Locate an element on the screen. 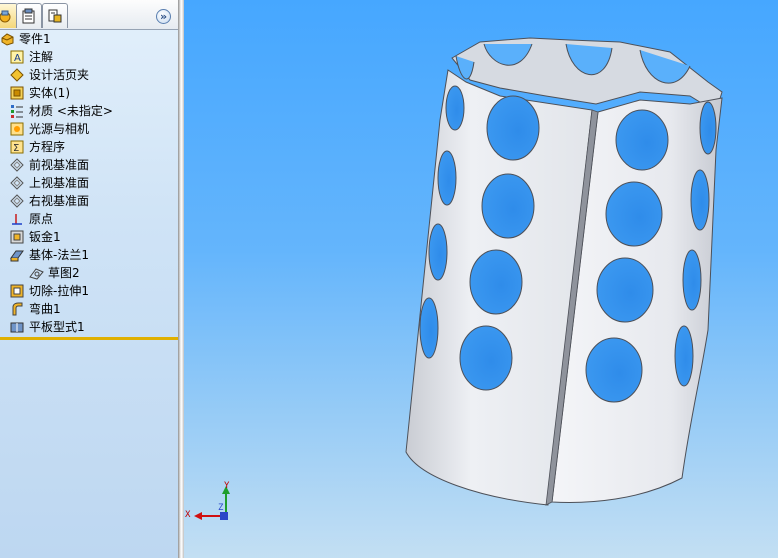  reference-triad is located at coordinates (212, 503).